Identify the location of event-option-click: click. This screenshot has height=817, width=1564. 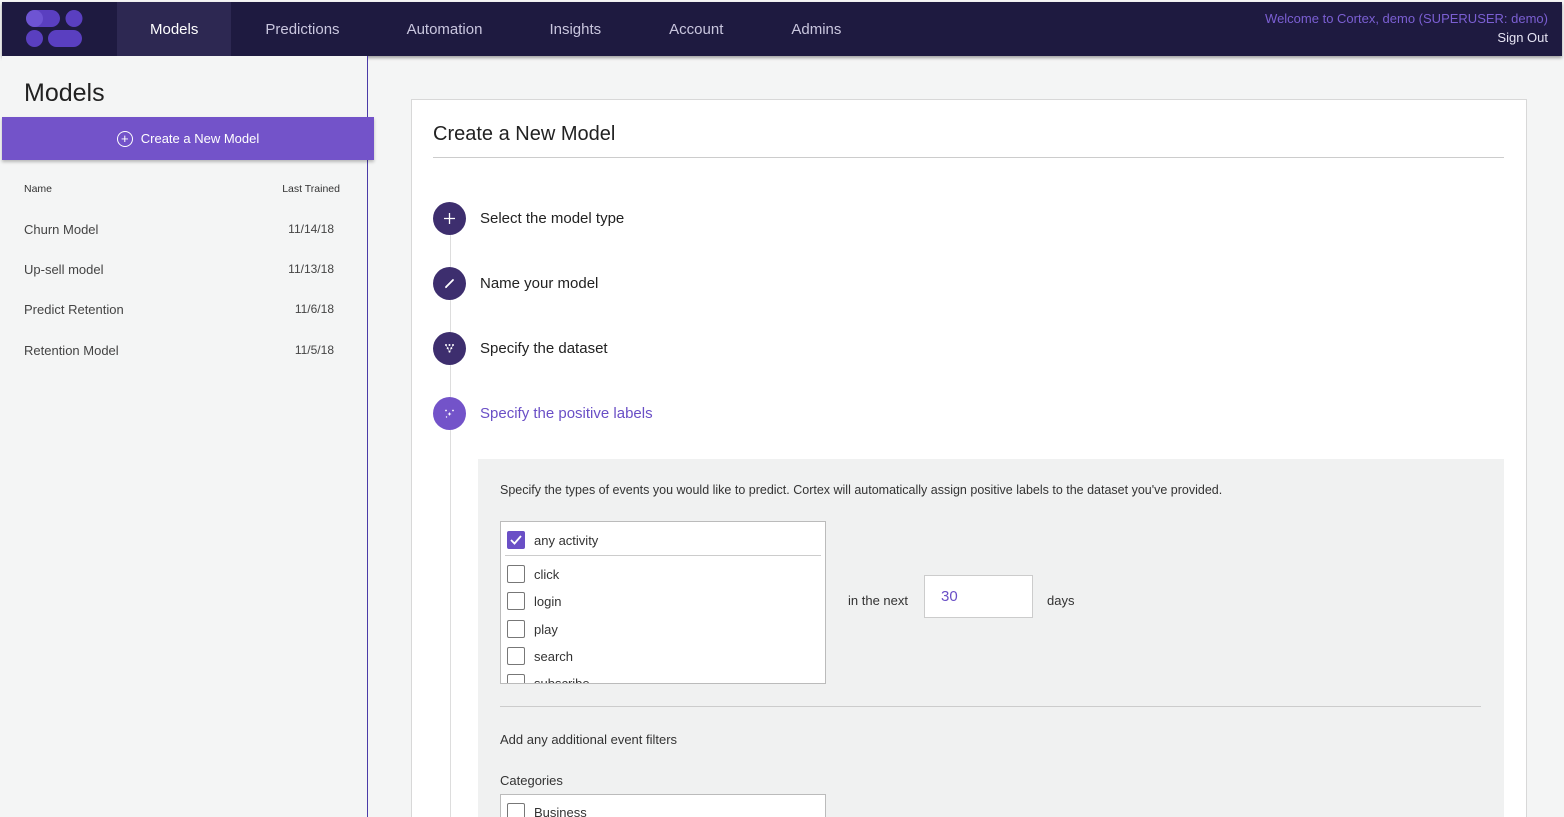
(533, 574).